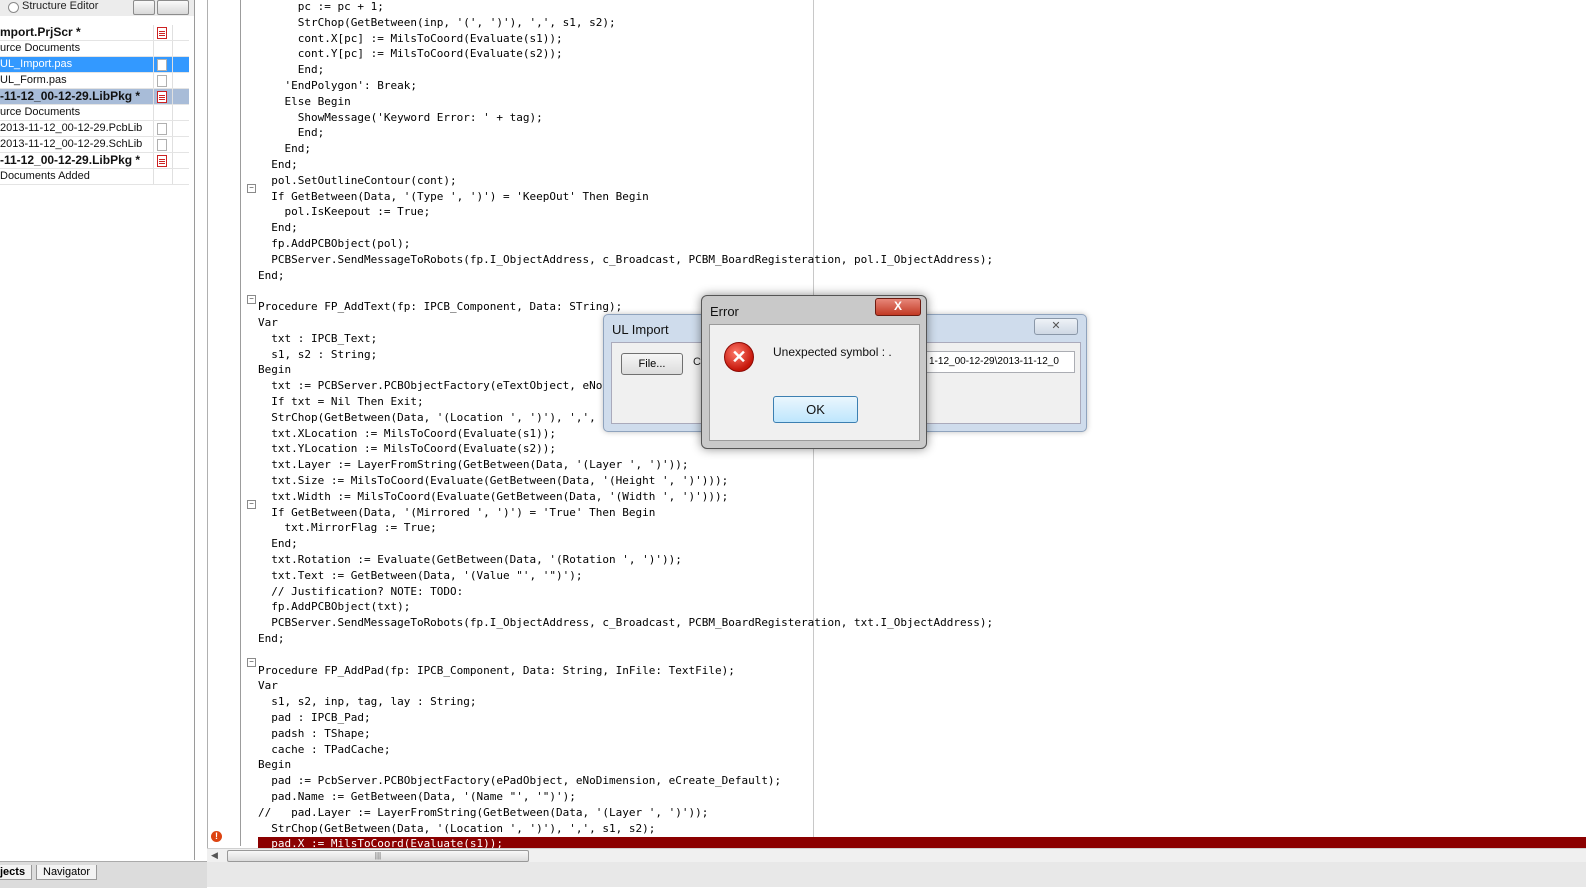 This screenshot has width=1586, height=888. What do you see at coordinates (896, 855) in the screenshot?
I see `horizontal-scrollbar: ◀ |||` at bounding box center [896, 855].